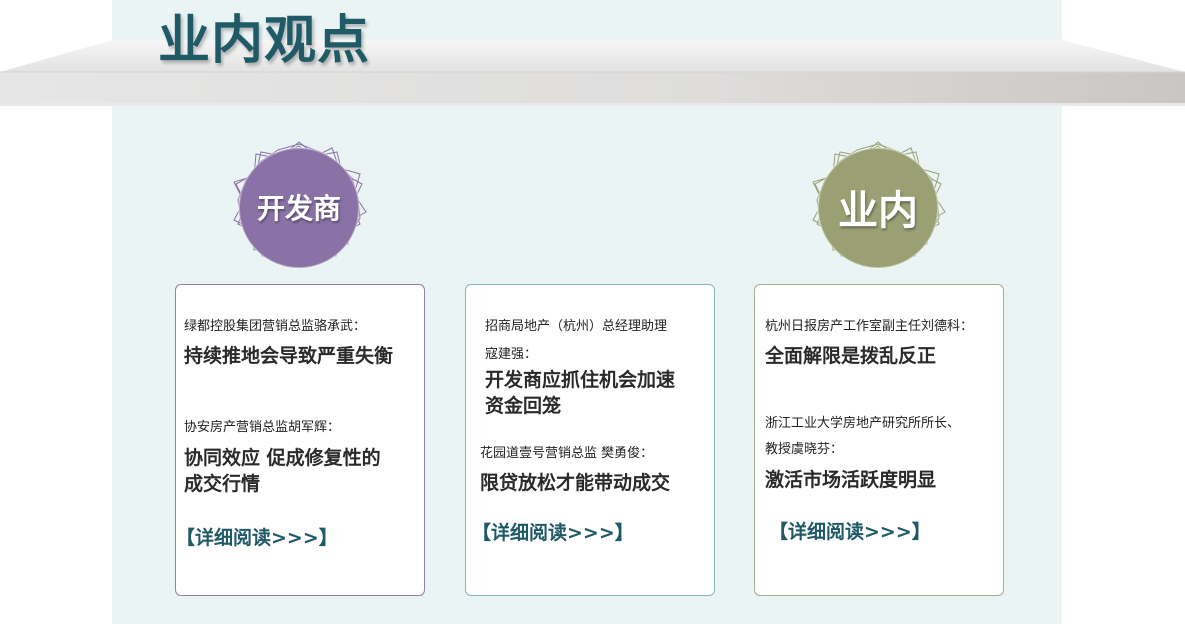  I want to click on developer-badge: 开发商, so click(299, 209).